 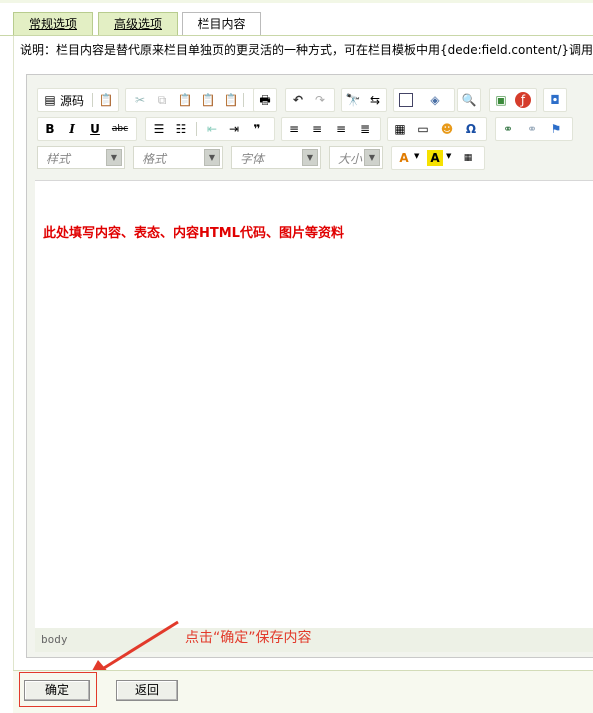 I want to click on annotation-arrow, so click(x=133, y=649).